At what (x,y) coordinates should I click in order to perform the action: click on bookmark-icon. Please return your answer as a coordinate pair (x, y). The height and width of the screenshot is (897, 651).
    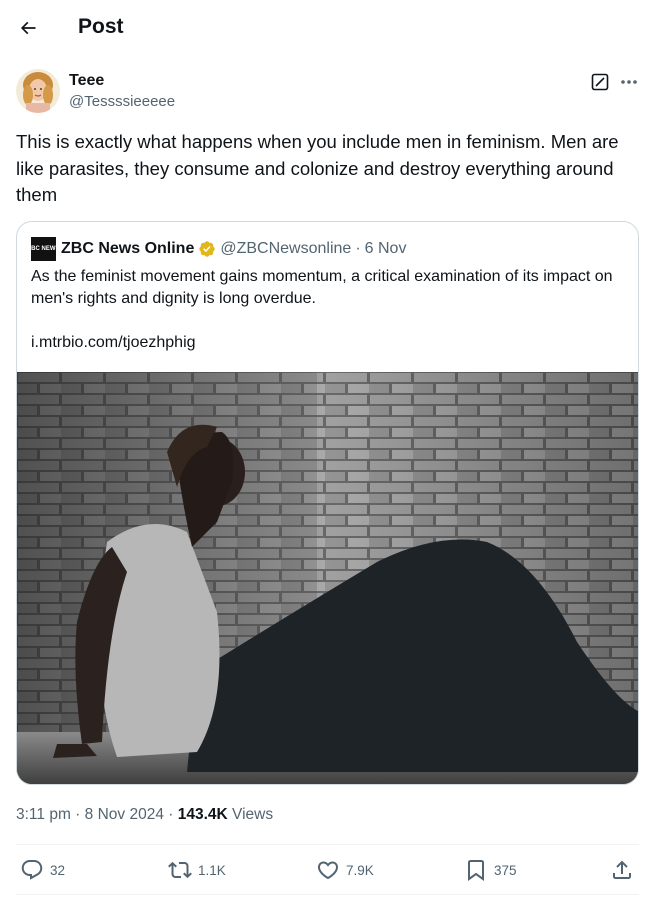
    Looking at the image, I should click on (476, 870).